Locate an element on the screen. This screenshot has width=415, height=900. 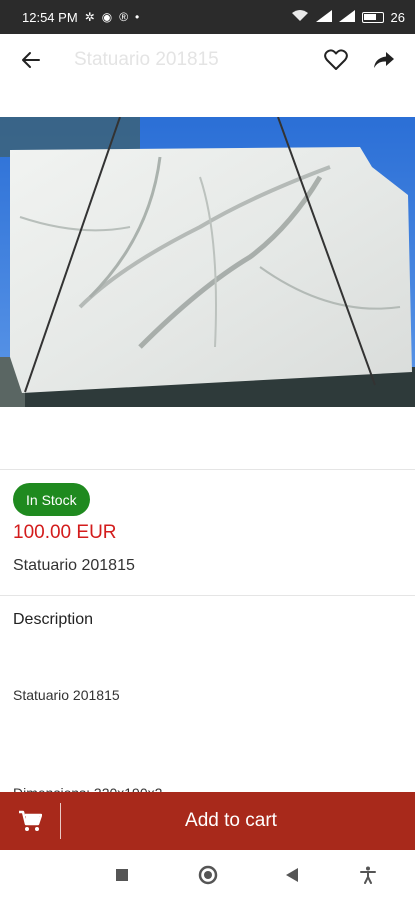
arrow-left-icon is located at coordinates (31, 60).